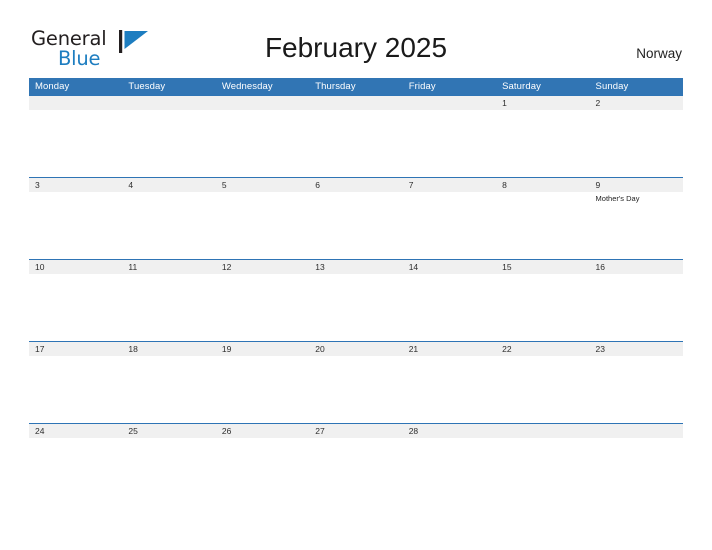 The image size is (712, 550). I want to click on day-number: 18, so click(133, 349).